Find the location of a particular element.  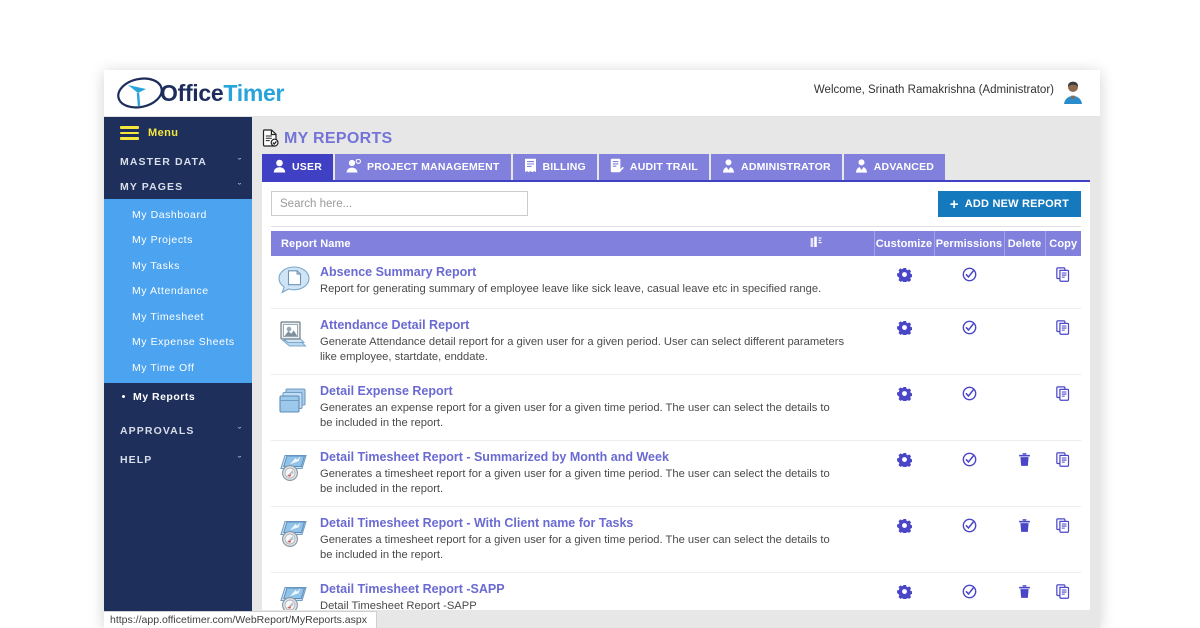

copy-cell is located at coordinates (1063, 592).